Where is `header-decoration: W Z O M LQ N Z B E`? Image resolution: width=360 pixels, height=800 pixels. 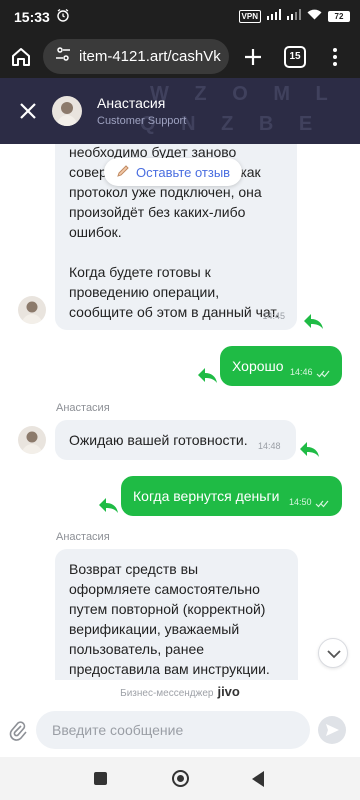
header-decoration: W Z O M LQ N Z B E is located at coordinates (250, 111).